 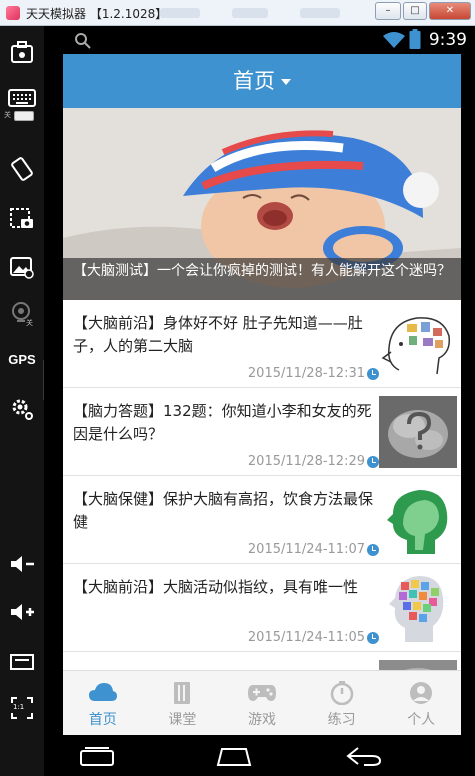 I want to click on brain-head-sketch-image, so click(x=418, y=344).